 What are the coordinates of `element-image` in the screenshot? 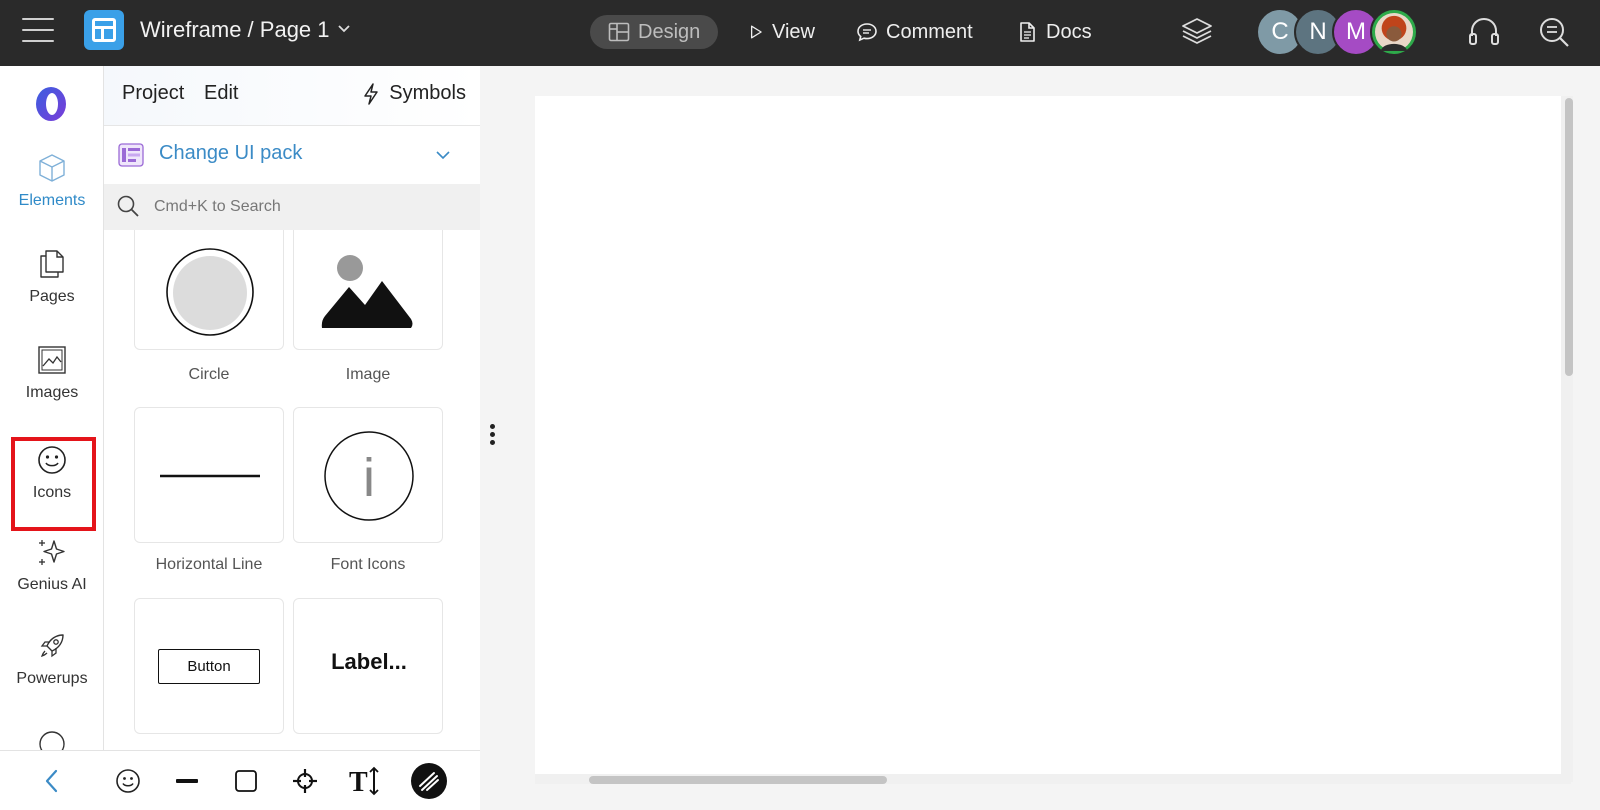 It's located at (368, 290).